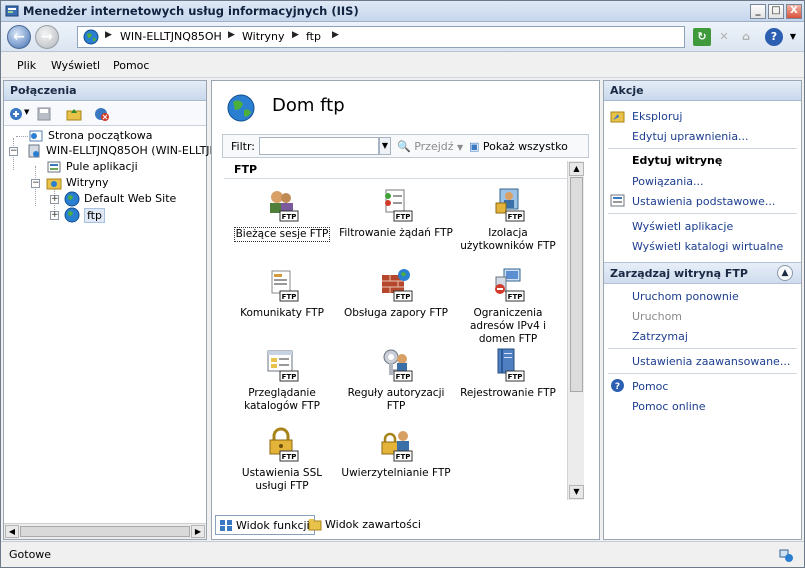  I want to click on help-icon: ?, so click(774, 37).